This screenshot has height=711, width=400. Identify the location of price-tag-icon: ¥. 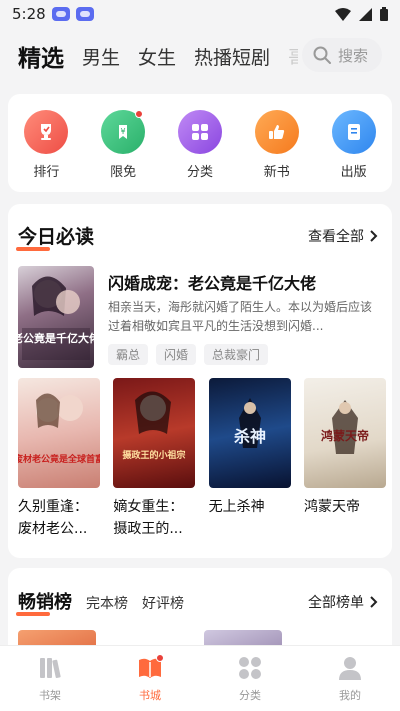
(123, 132).